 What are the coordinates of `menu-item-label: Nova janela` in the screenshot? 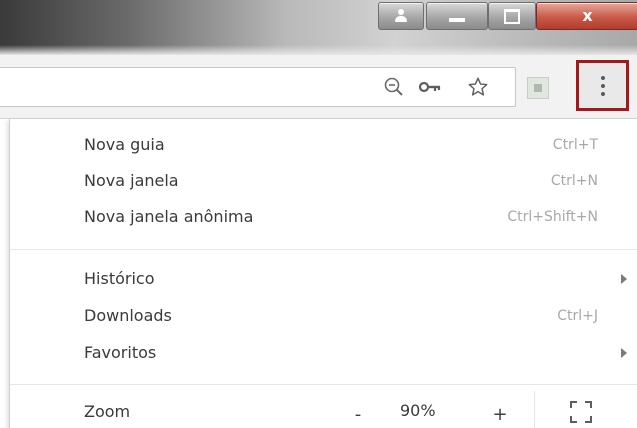 It's located at (131, 180).